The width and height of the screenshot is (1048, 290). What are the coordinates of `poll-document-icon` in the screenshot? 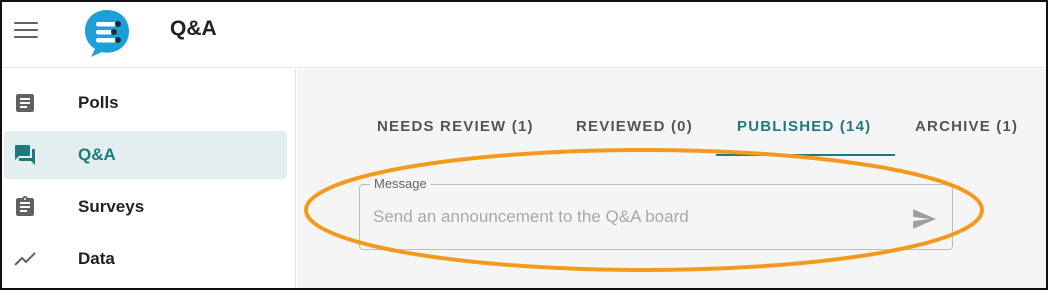 It's located at (25, 103).